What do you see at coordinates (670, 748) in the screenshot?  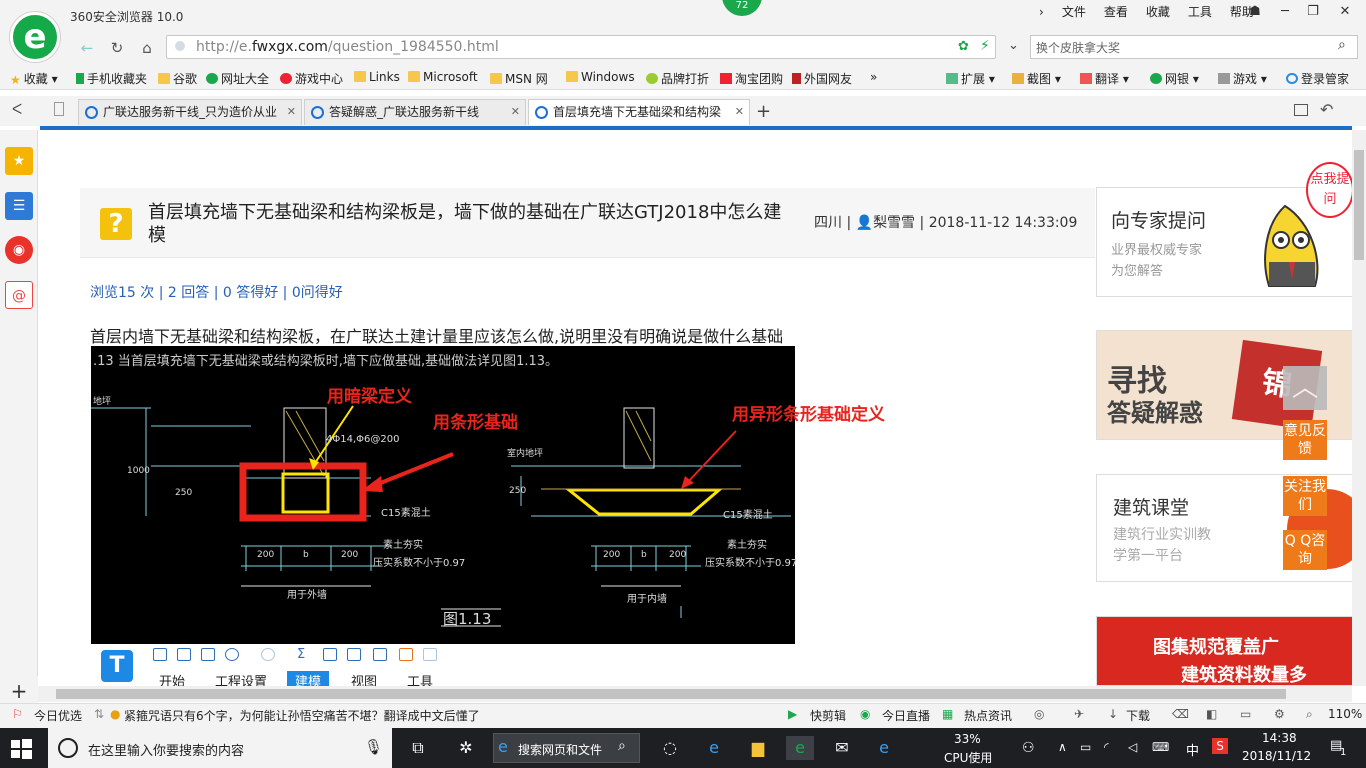 I see `app-spiral-icon: ◌` at bounding box center [670, 748].